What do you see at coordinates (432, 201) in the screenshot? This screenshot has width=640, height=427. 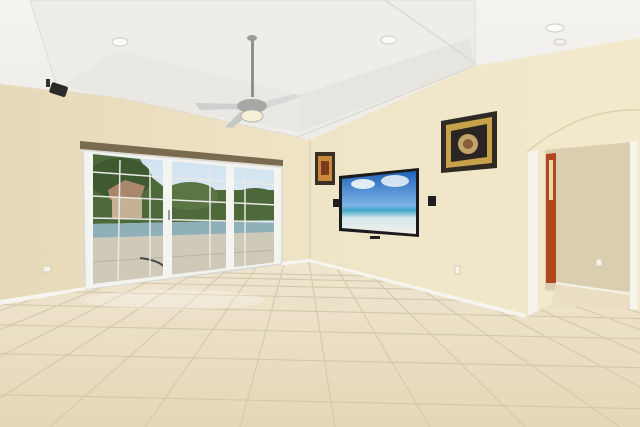 I see `speaker-right` at bounding box center [432, 201].